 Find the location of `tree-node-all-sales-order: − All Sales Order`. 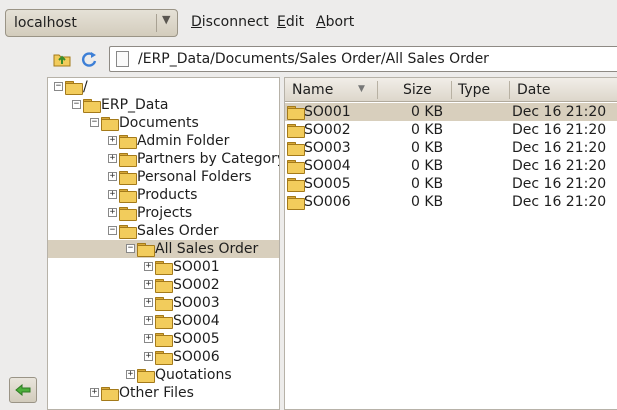

tree-node-all-sales-order: − All Sales Order is located at coordinates (163, 249).